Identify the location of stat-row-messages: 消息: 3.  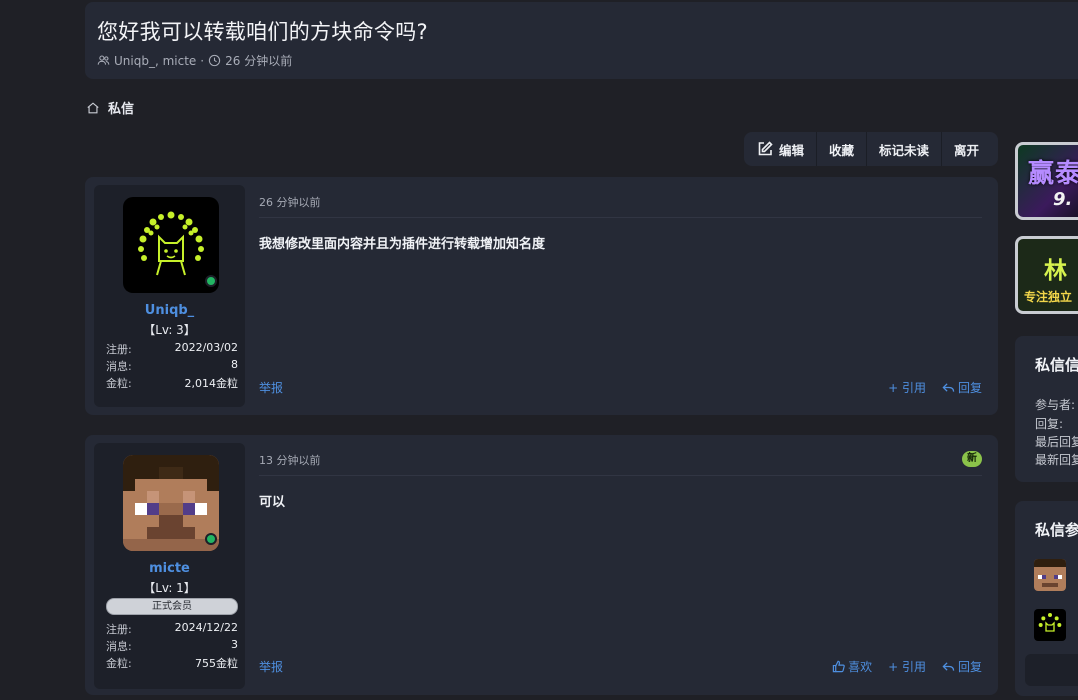
(172, 646).